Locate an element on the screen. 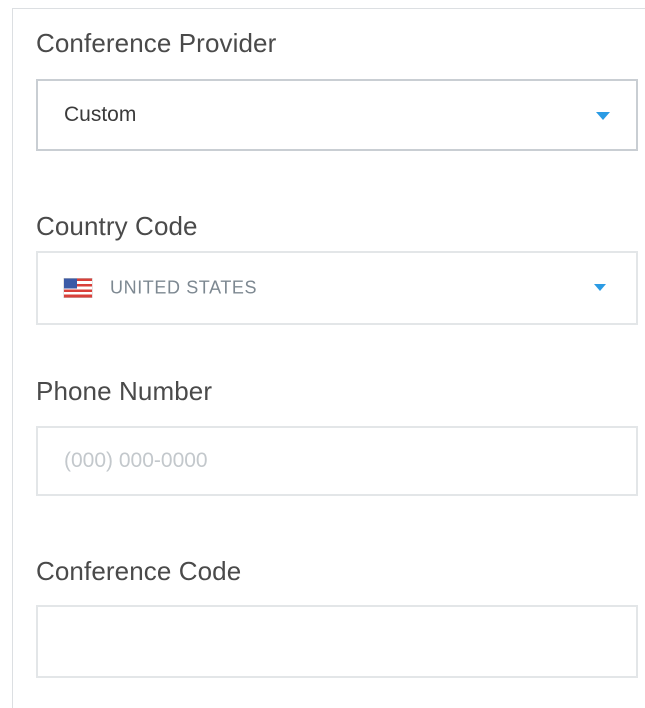 The height and width of the screenshot is (708, 645). phone-number-label: Phone Number is located at coordinates (124, 391).